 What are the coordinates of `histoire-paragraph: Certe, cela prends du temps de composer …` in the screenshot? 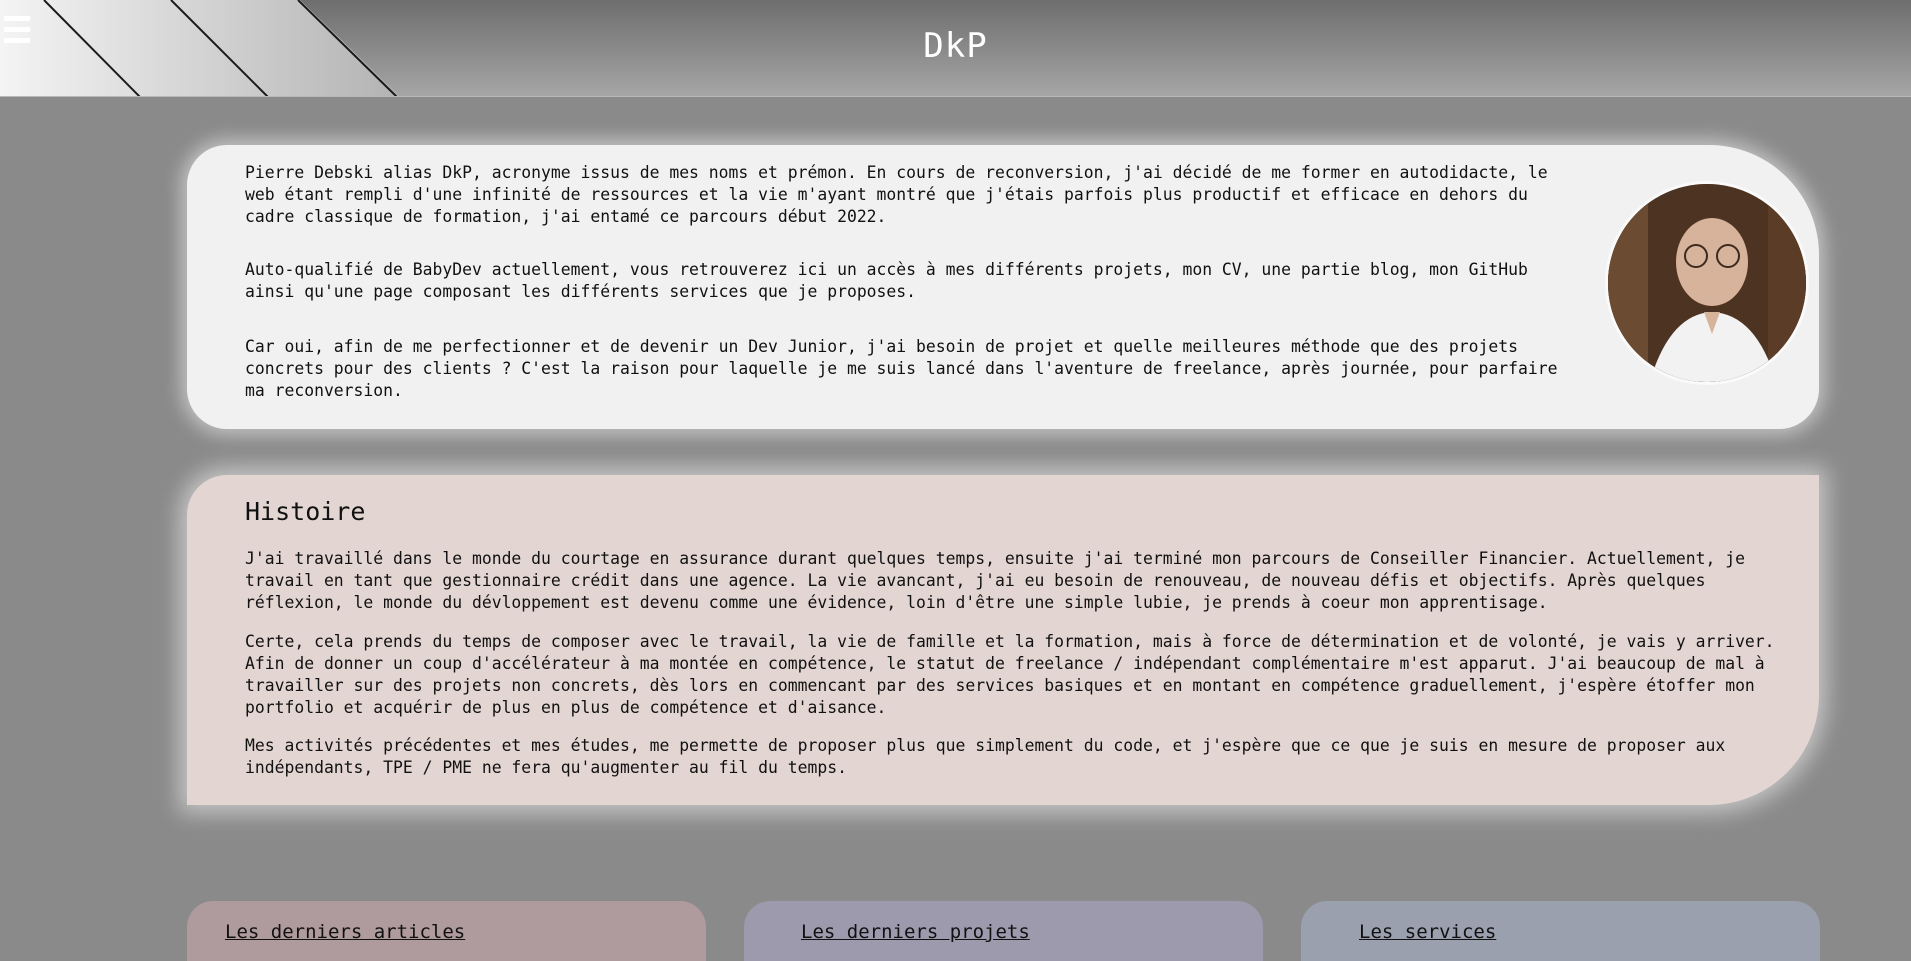 It's located at (1010, 674).